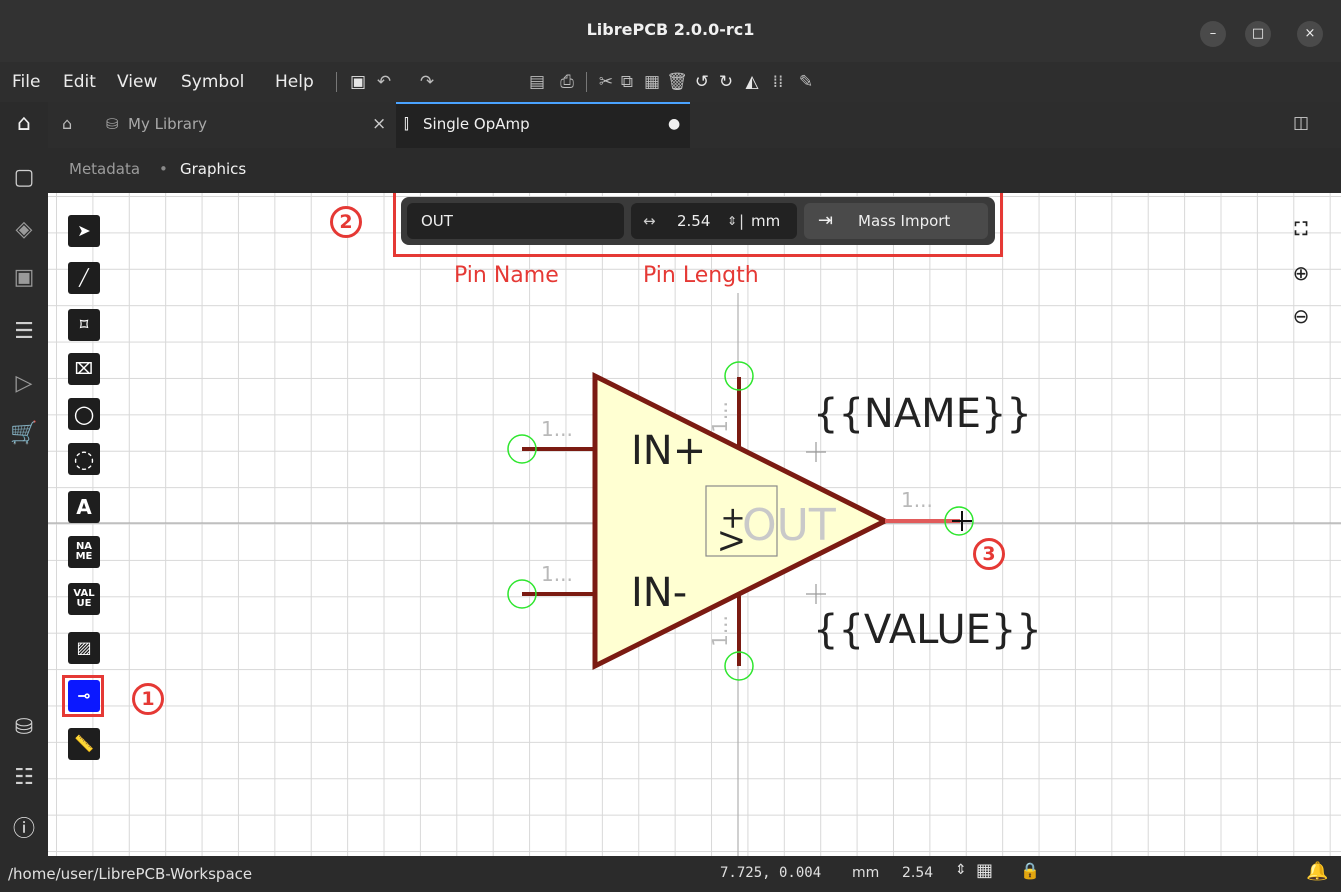 This screenshot has height=892, width=1341. I want to click on maximize-button: □, so click(1258, 34).